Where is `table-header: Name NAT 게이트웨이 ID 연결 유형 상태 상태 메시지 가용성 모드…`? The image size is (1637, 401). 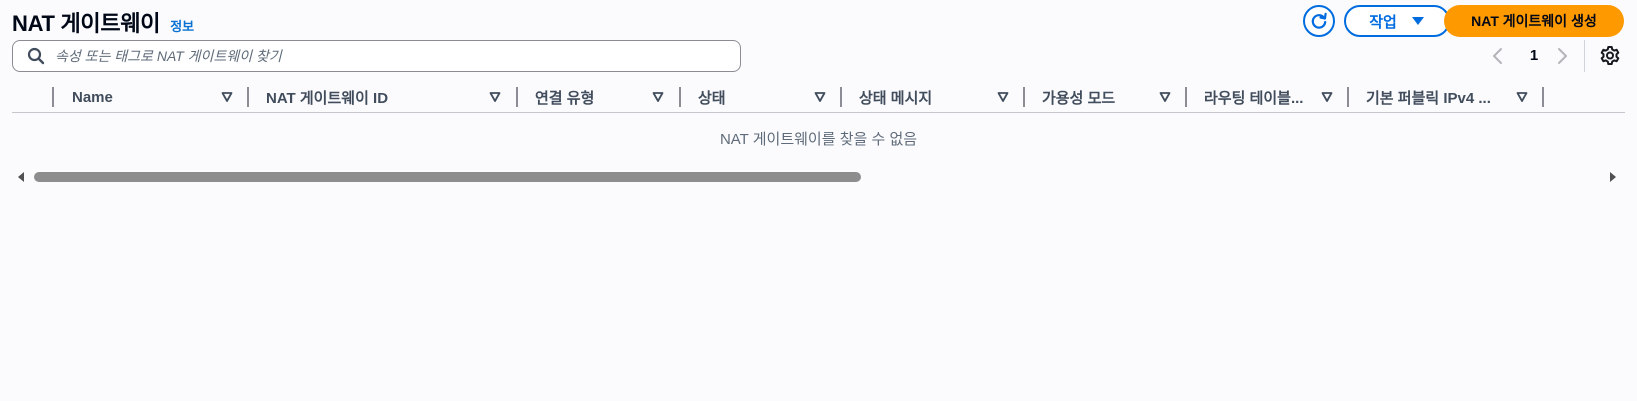 table-header: Name NAT 게이트웨이 ID 연결 유형 상태 상태 메시지 가용성 모드… is located at coordinates (818, 97).